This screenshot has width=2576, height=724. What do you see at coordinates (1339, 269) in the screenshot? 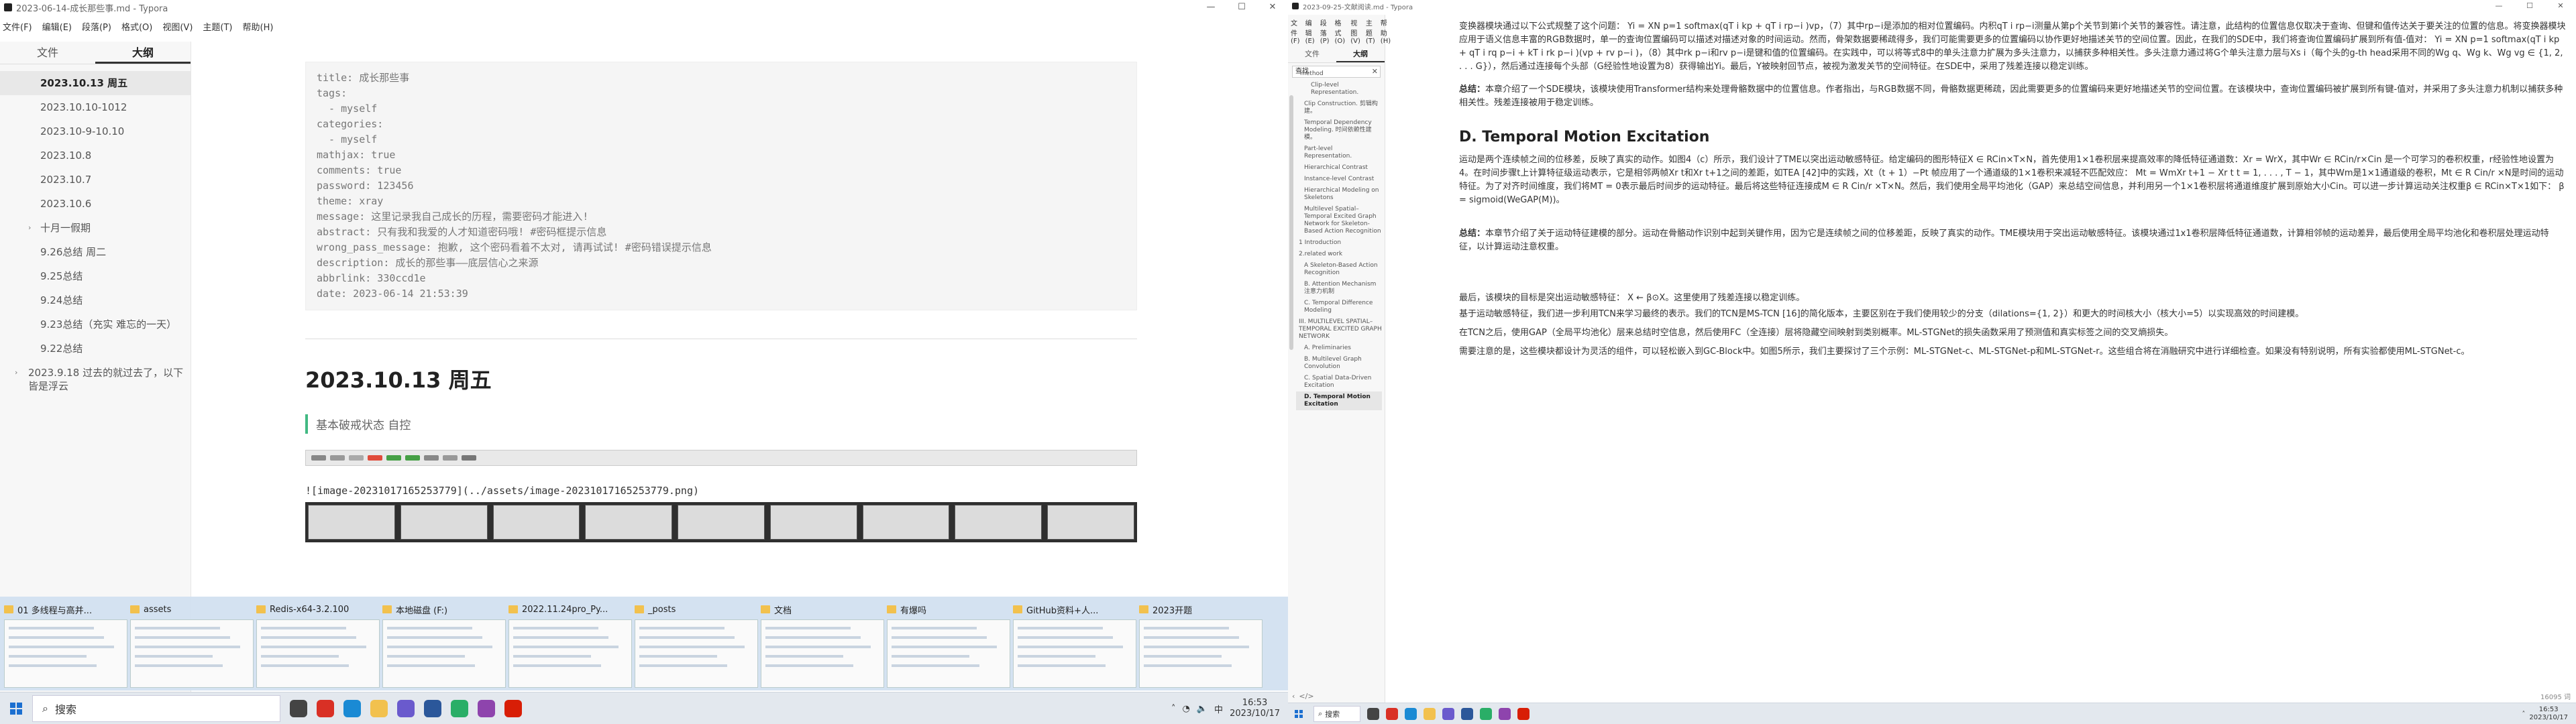
I see `outline-item: A Skeleton-Based Action Recognition` at bounding box center [1339, 269].